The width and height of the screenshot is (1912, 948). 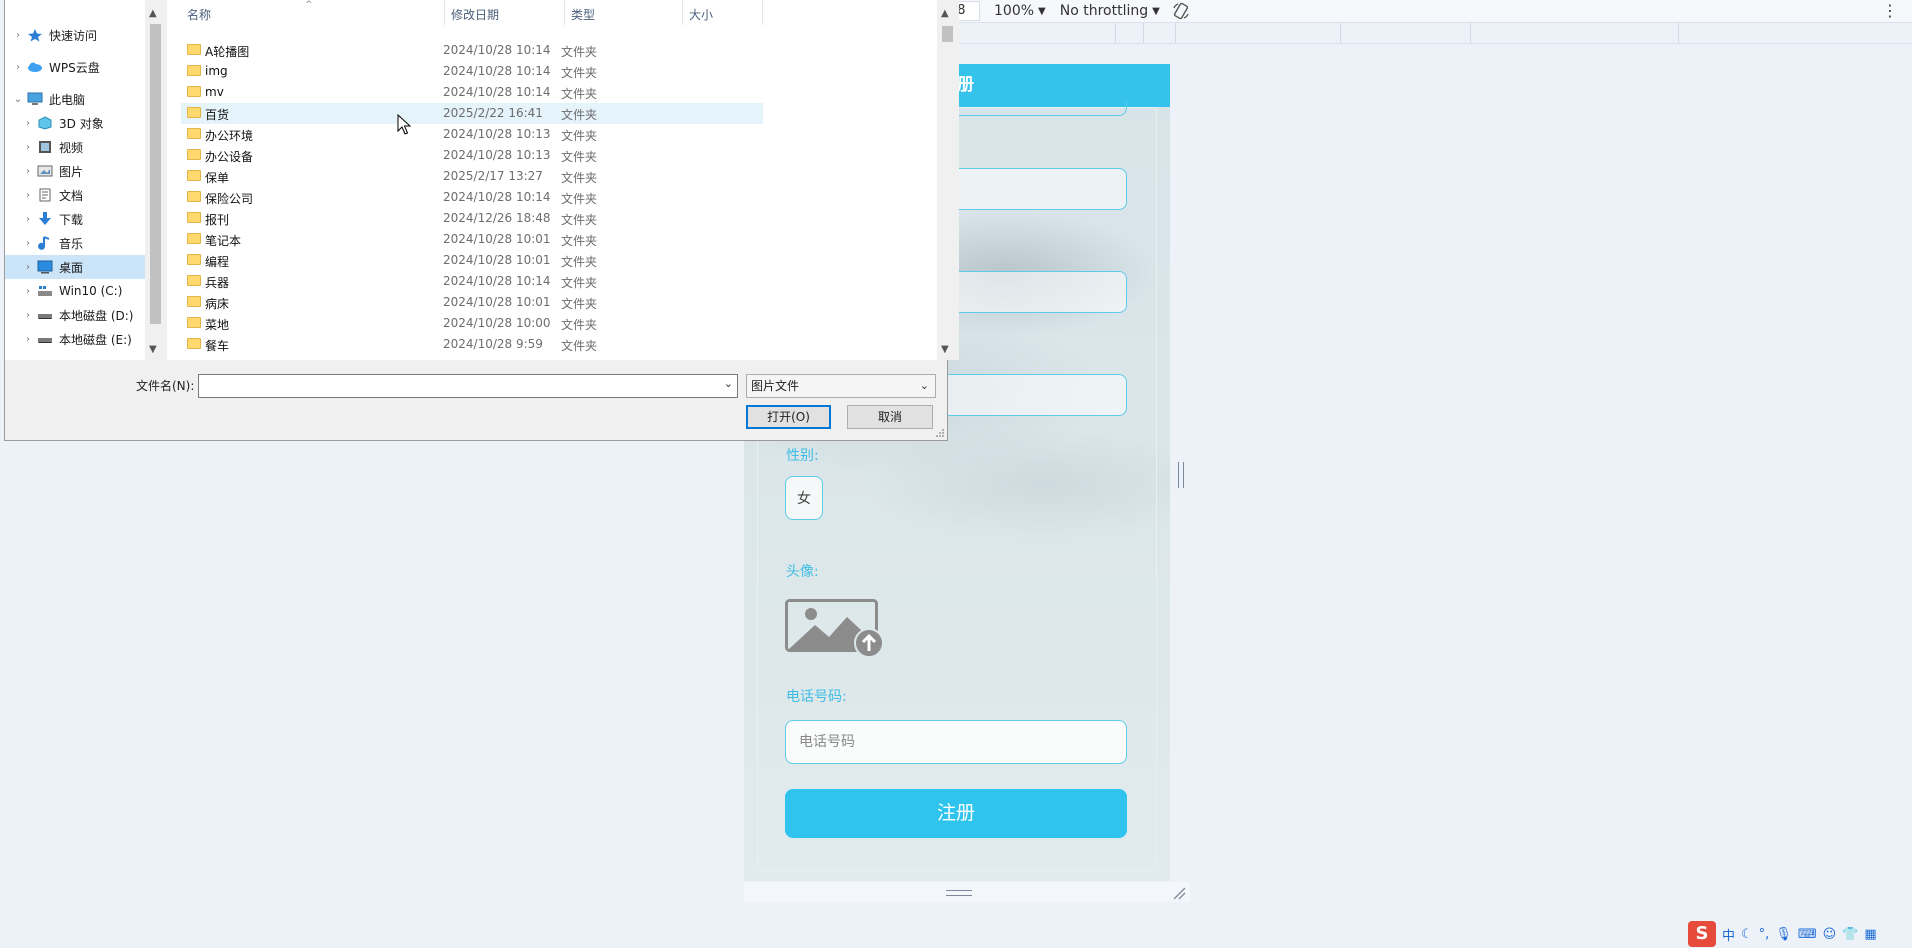 I want to click on user-icon: ☺, so click(x=1830, y=934).